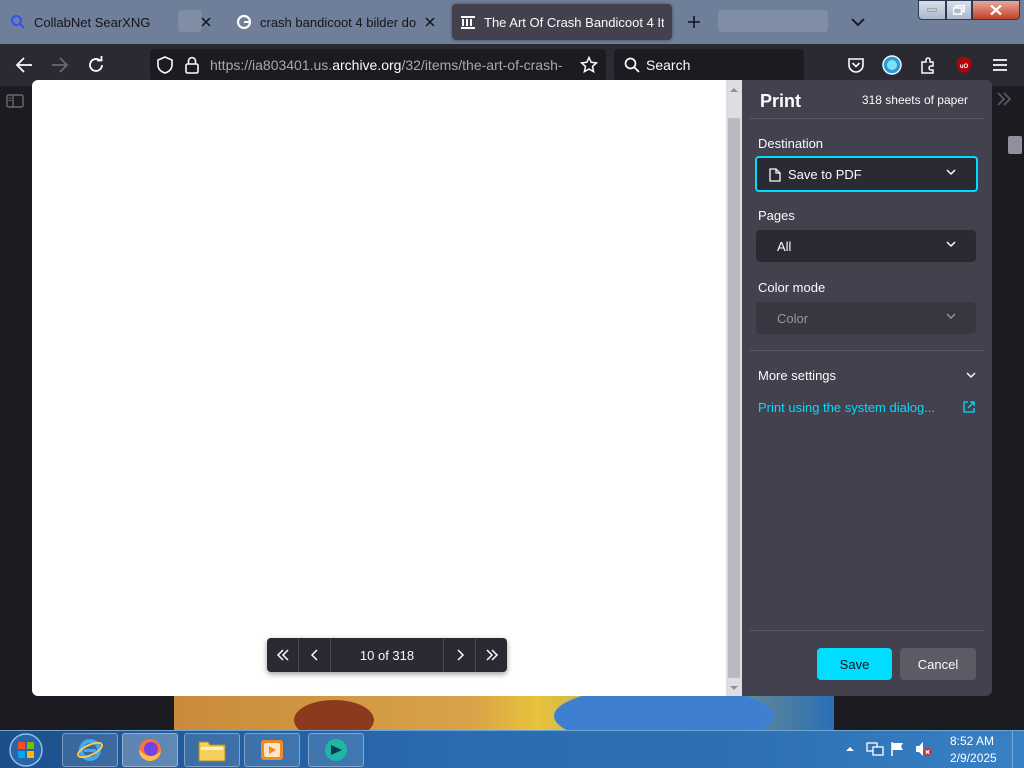 This screenshot has height=768, width=1024. Describe the element at coordinates (734, 90) in the screenshot. I see `scroll-up-arrow-icon` at that location.